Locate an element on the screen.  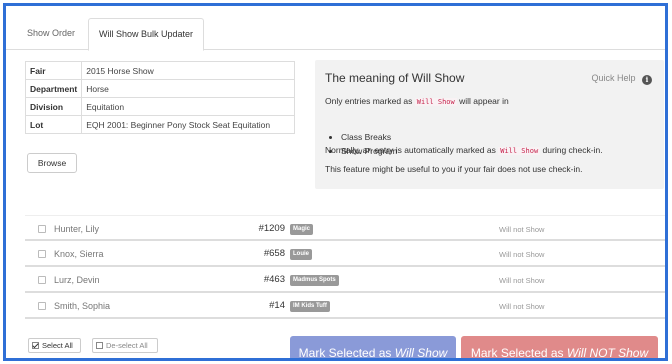
entry-number: #463 is located at coordinates (274, 279).